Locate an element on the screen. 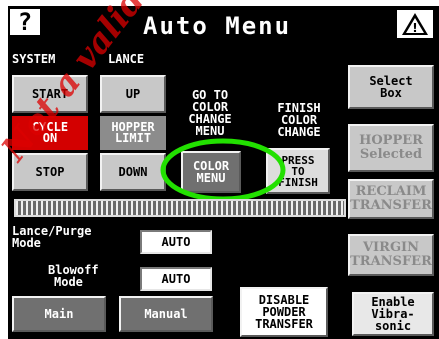 This screenshot has height=339, width=439. lance-up-button: UP is located at coordinates (133, 94).